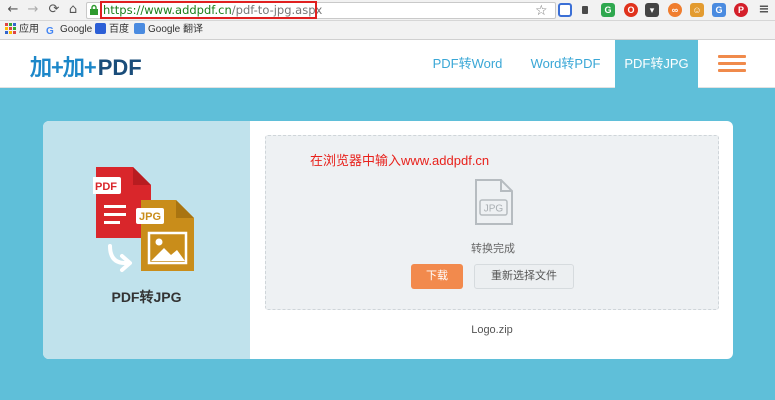 Image resolution: width=775 pixels, height=400 pixels. I want to click on smiley-extension-icon: ☺, so click(697, 10).